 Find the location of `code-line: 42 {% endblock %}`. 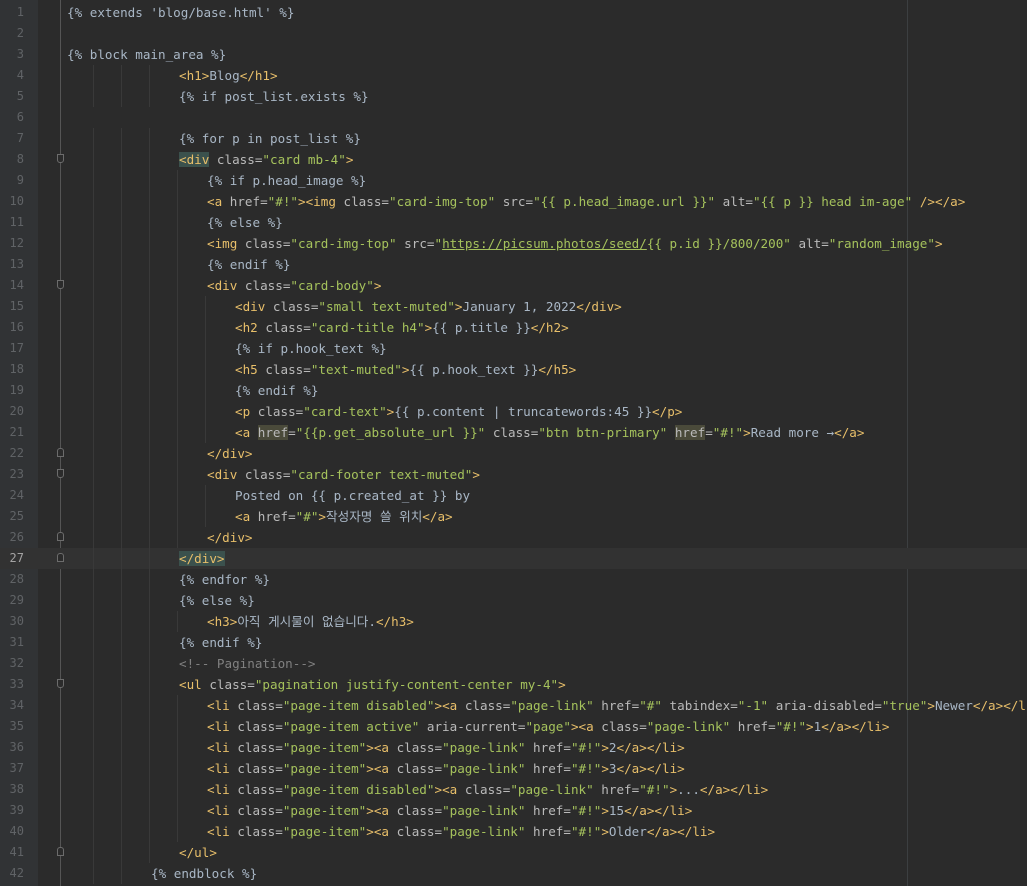

code-line: 42 {% endblock %} is located at coordinates (513, 873).